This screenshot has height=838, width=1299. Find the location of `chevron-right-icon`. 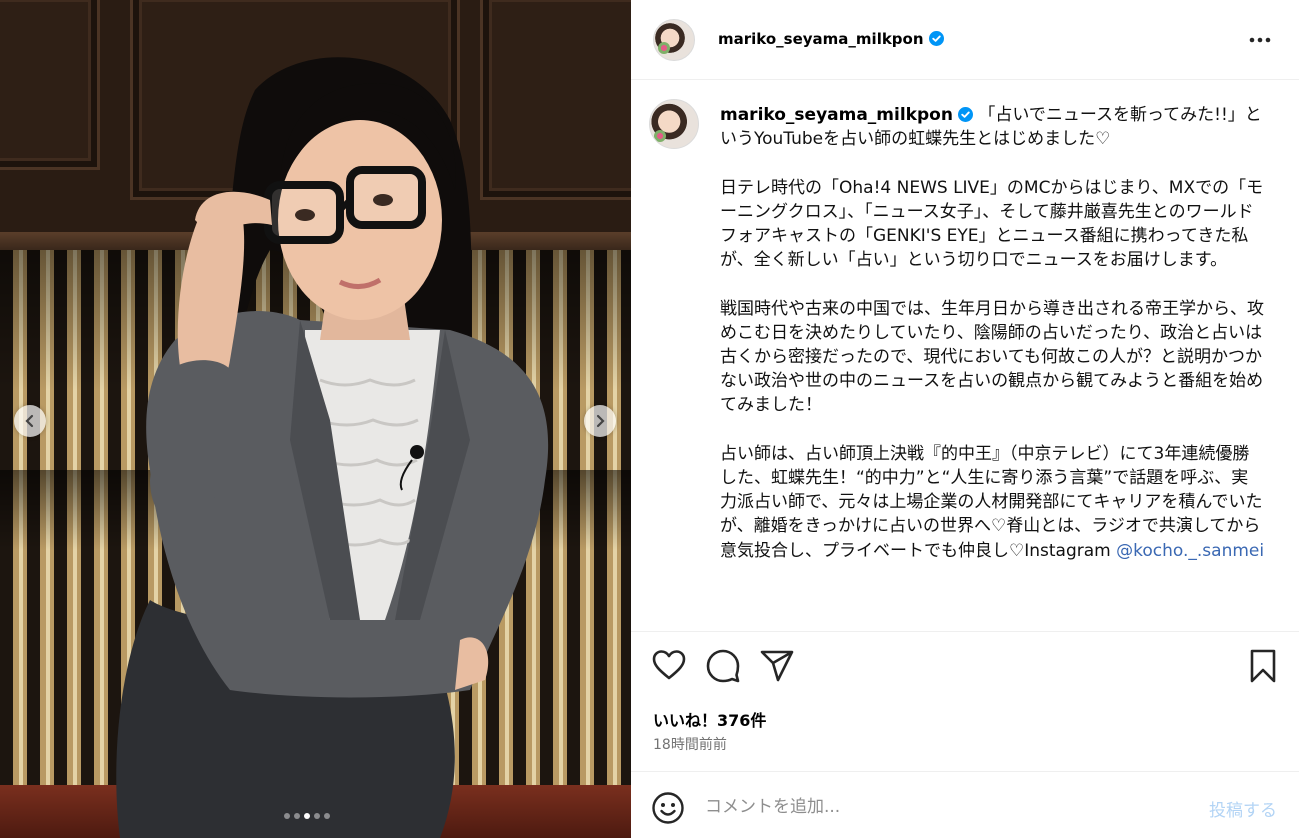

chevron-right-icon is located at coordinates (600, 421).